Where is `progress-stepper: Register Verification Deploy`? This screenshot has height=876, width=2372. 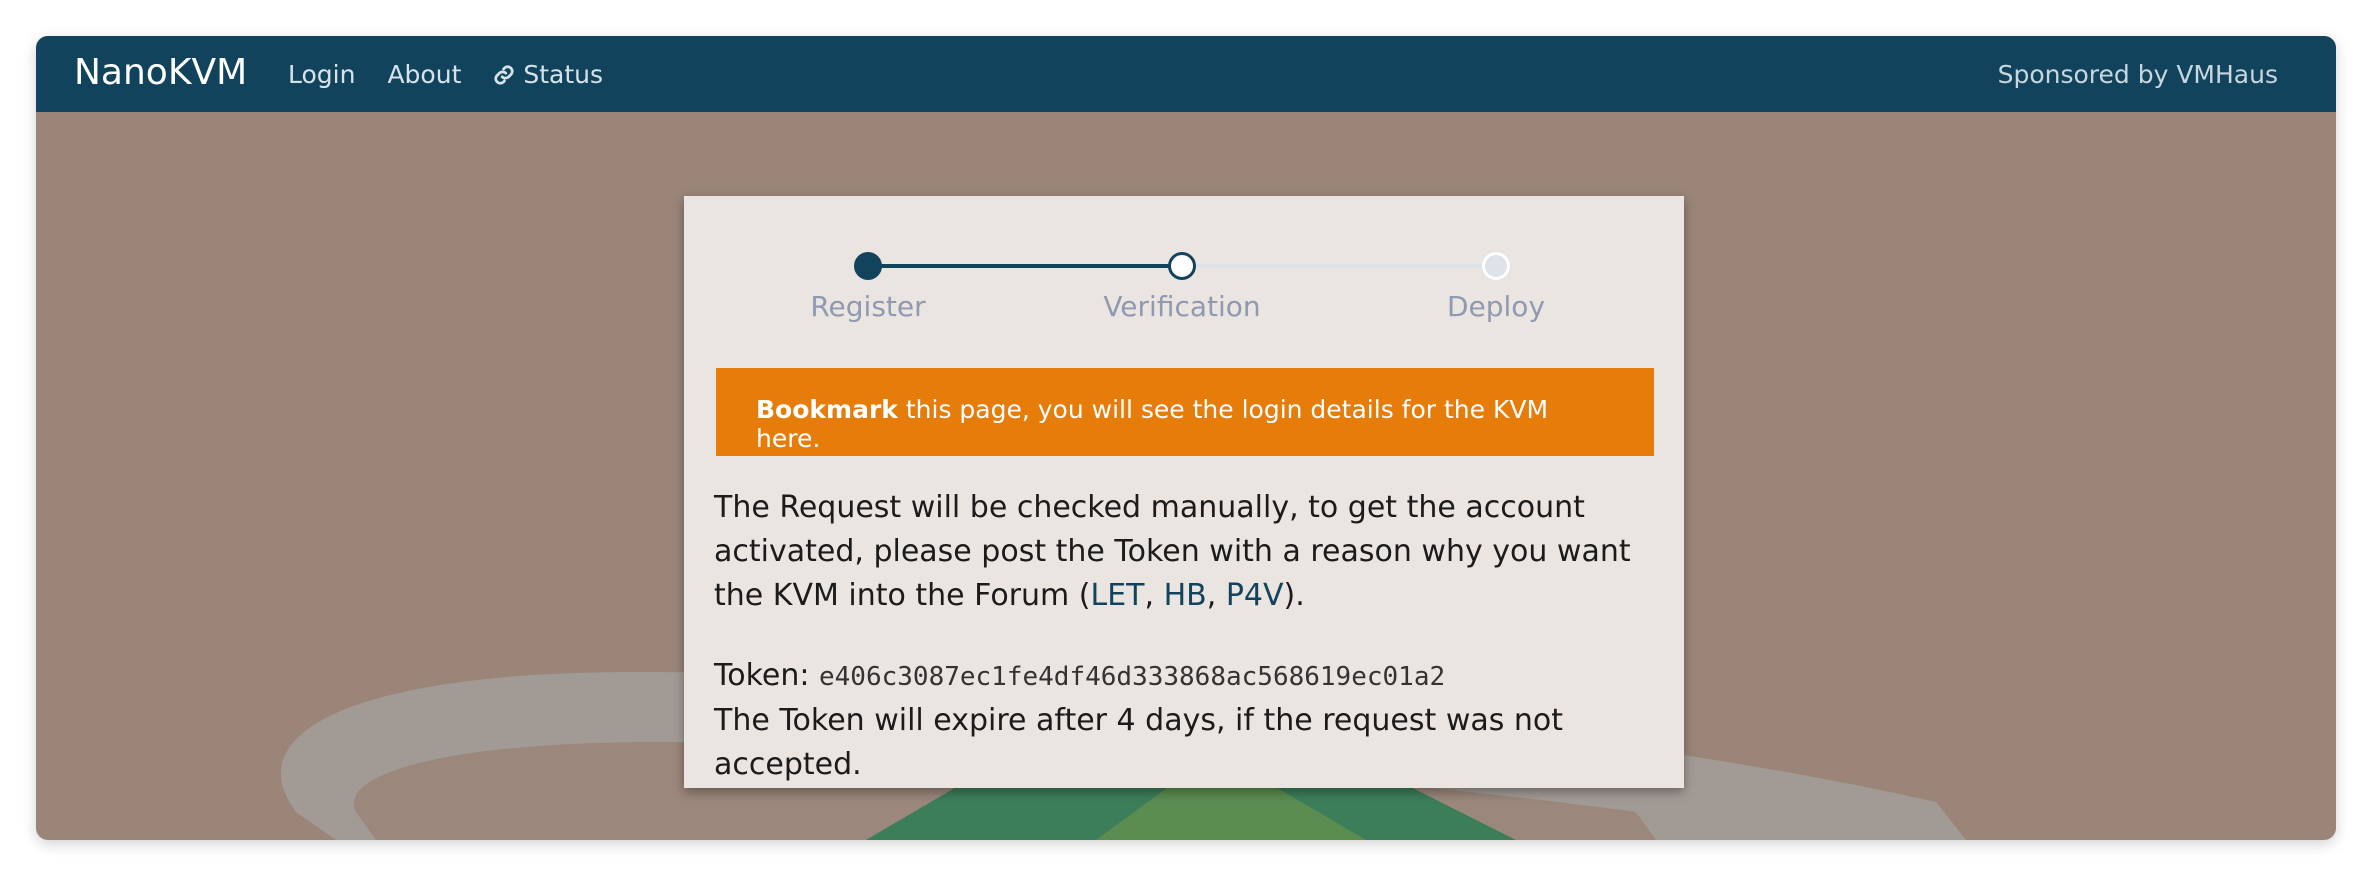
progress-stepper: Register Verification Deploy is located at coordinates (1184, 266).